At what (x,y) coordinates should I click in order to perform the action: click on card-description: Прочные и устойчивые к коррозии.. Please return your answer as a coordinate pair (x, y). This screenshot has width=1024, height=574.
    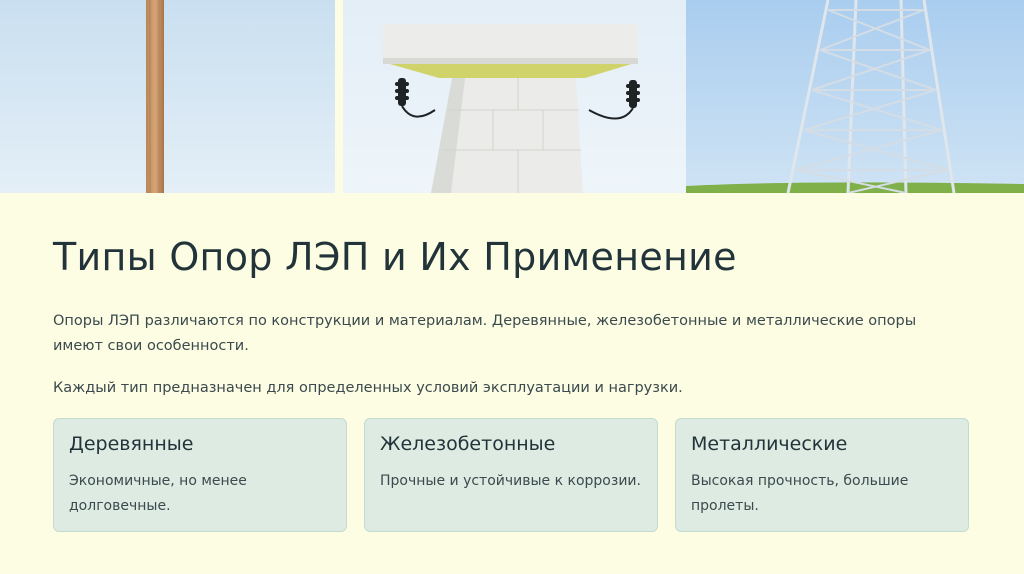
    Looking at the image, I should click on (510, 481).